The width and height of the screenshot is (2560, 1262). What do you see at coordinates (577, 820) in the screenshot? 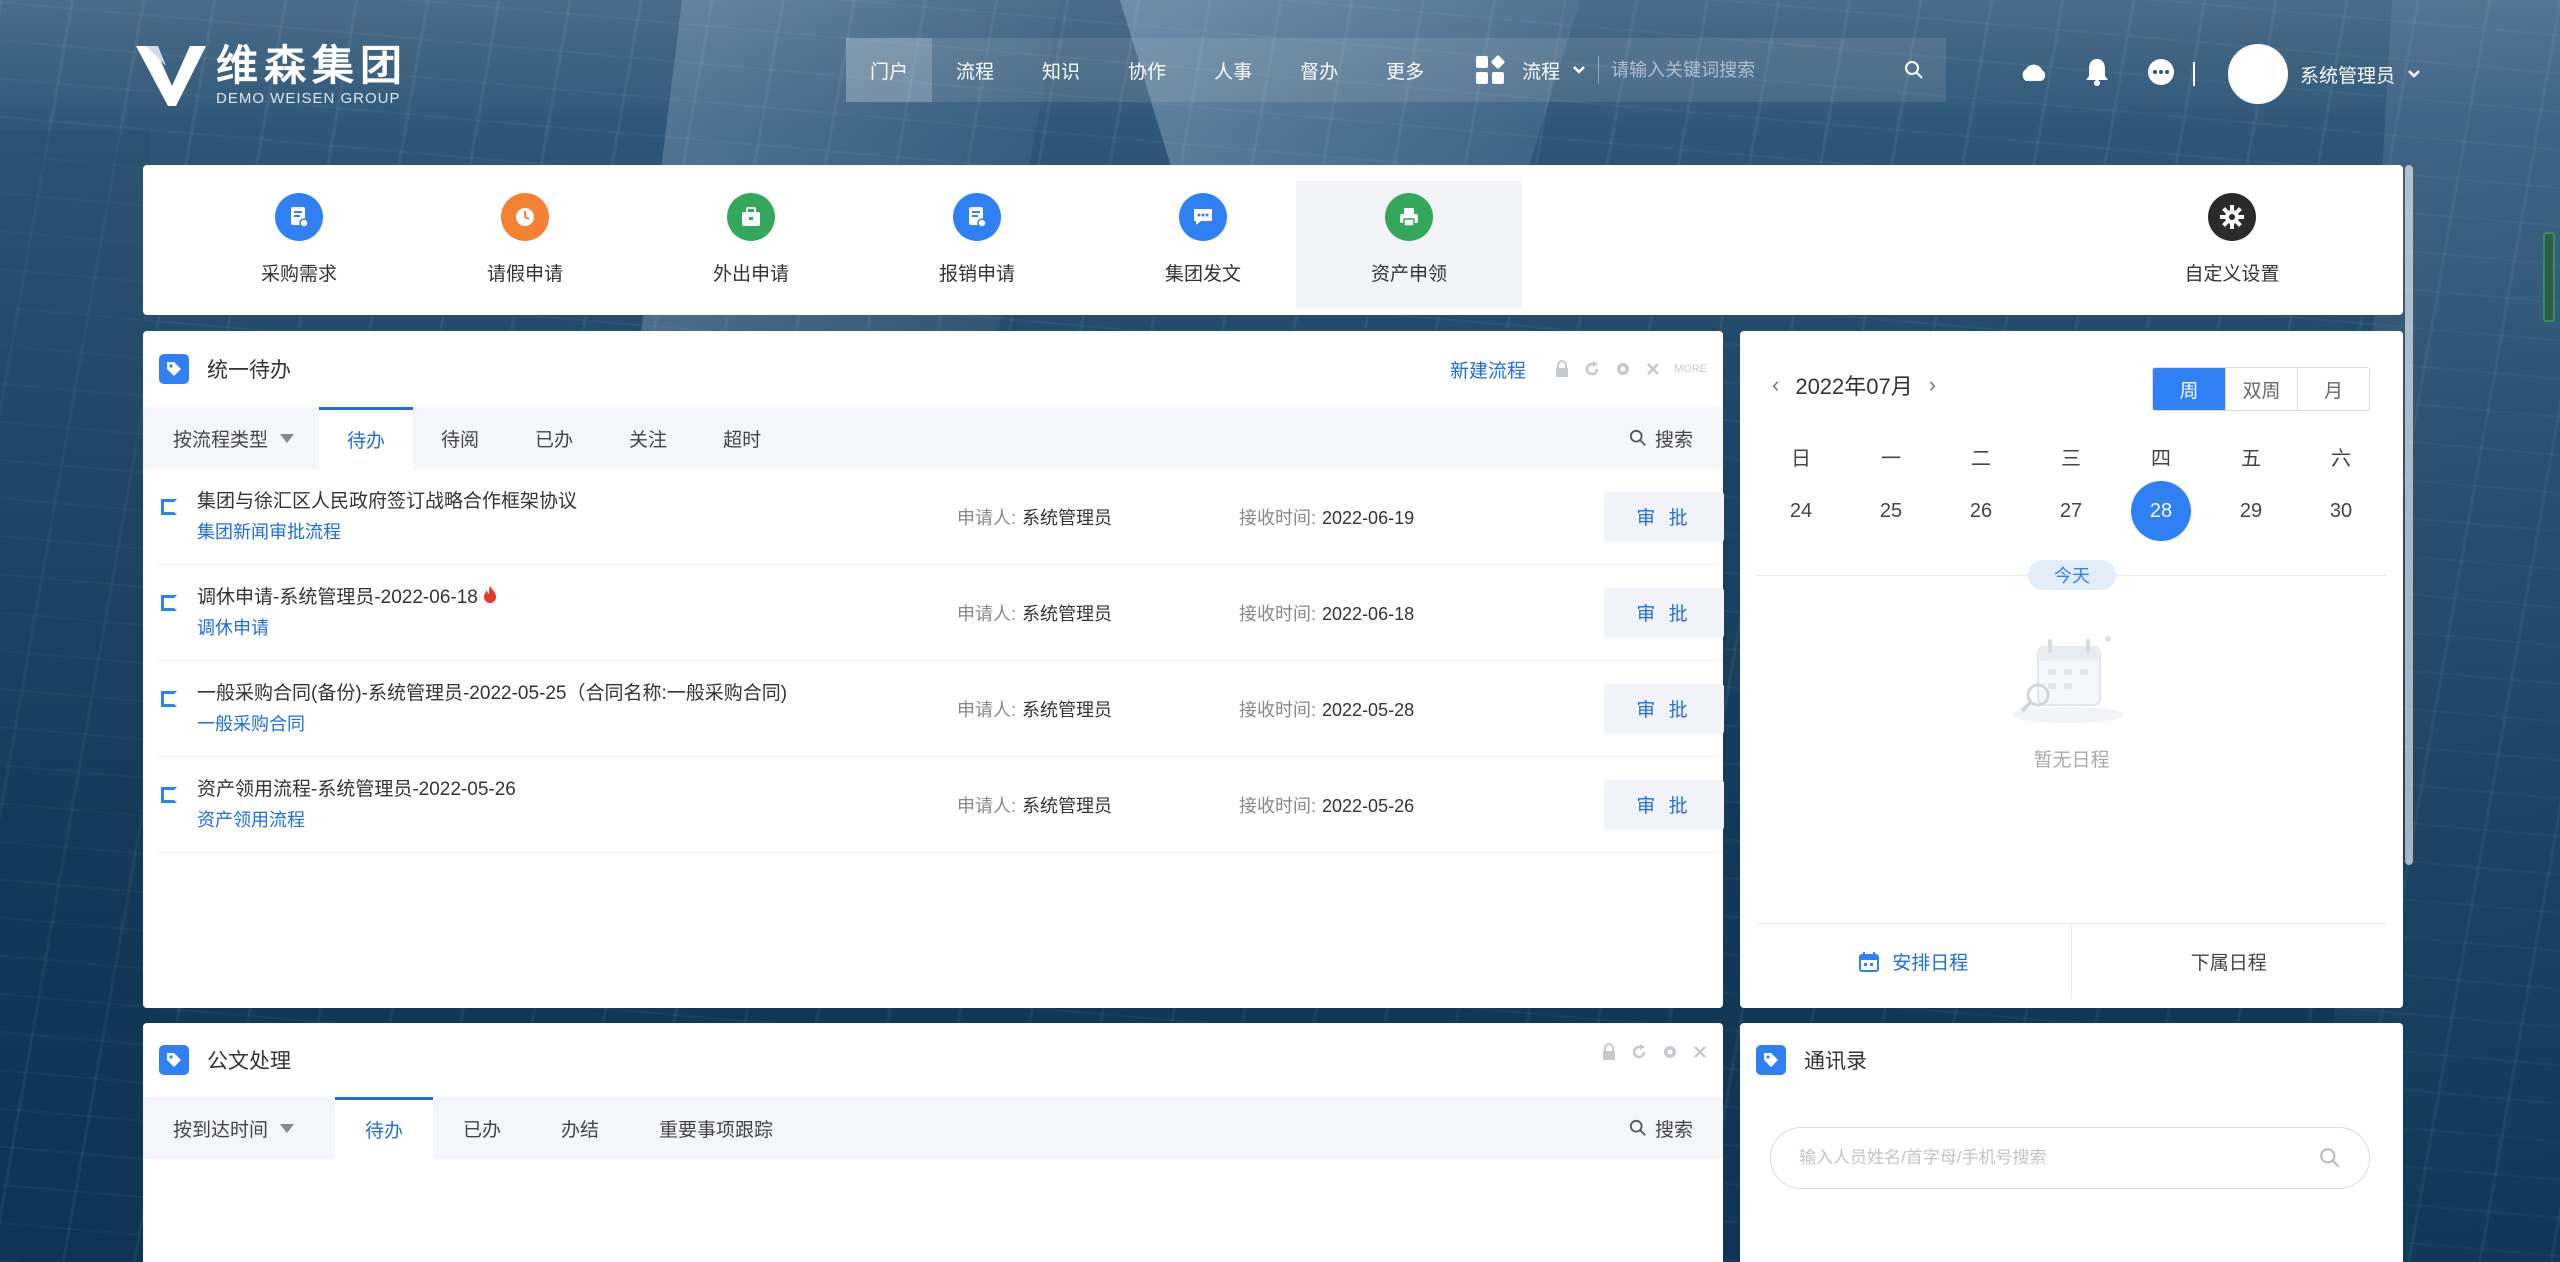
I see `row-flow-link: 资产领用流程` at bounding box center [577, 820].